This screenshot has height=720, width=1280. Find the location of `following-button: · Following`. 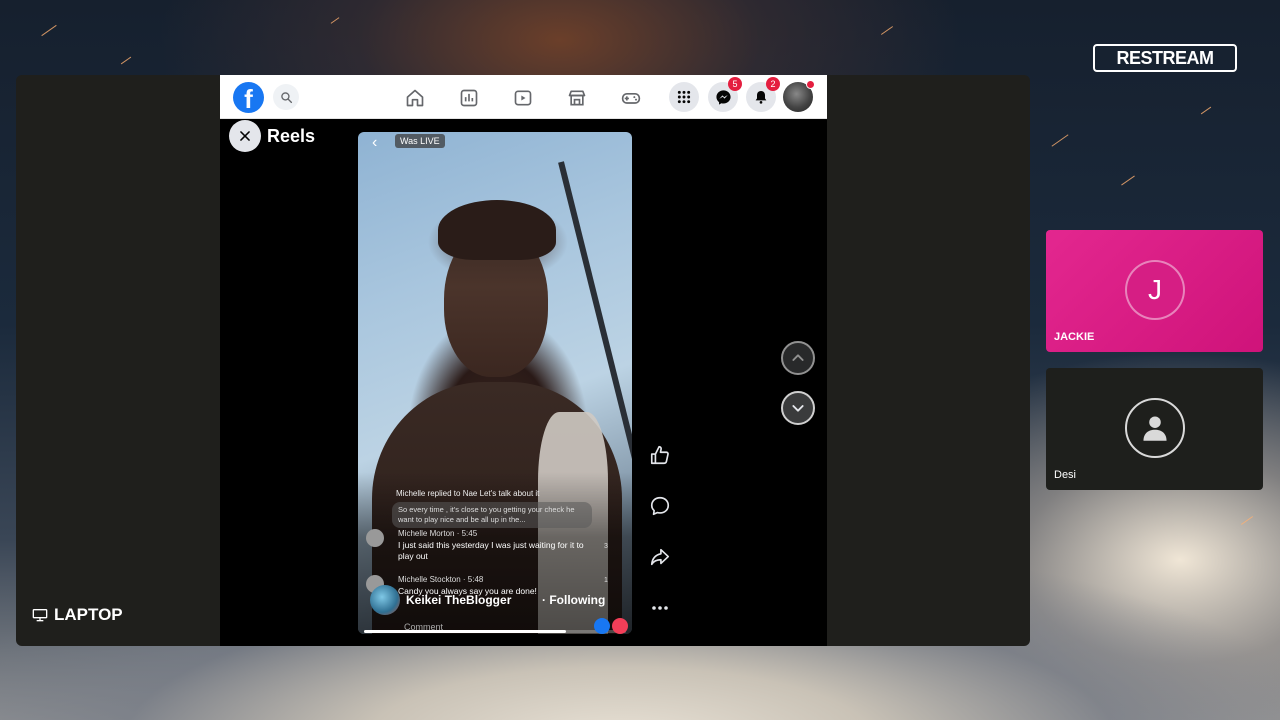

following-button: · Following is located at coordinates (573, 600).